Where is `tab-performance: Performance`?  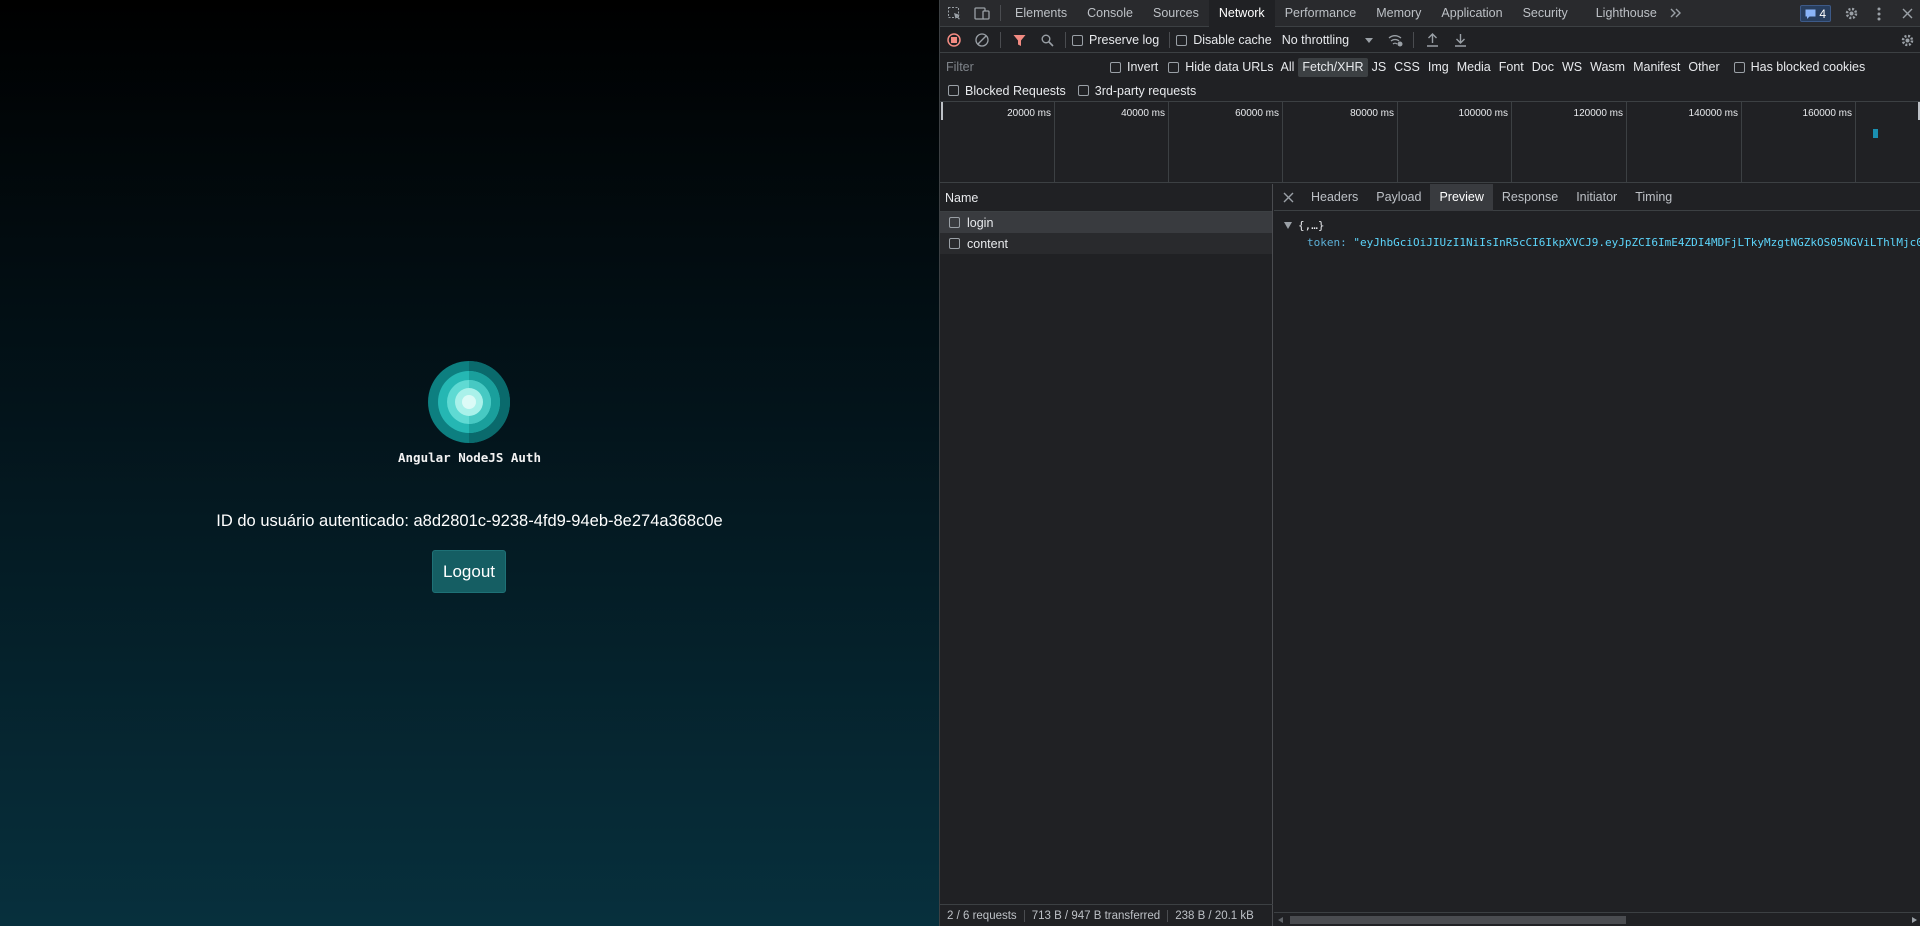
tab-performance: Performance is located at coordinates (1321, 13).